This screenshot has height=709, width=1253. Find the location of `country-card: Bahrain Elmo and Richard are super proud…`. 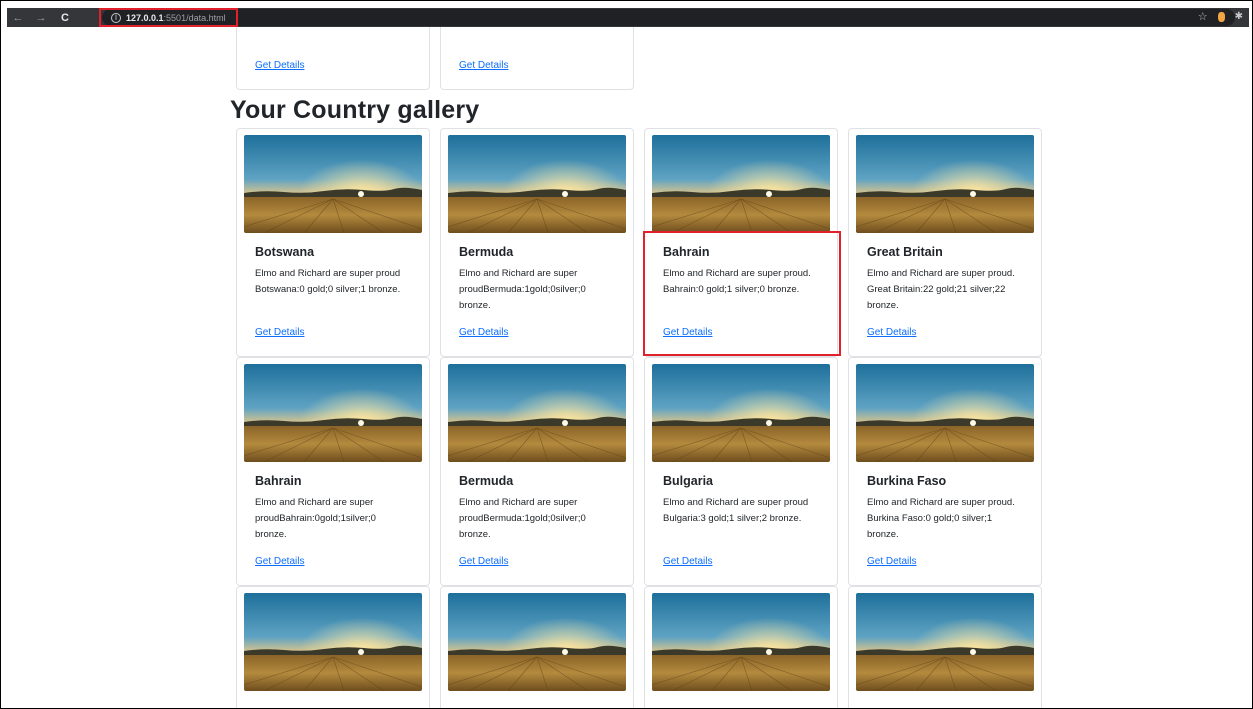

country-card: Bahrain Elmo and Richard are super proud… is located at coordinates (333, 471).